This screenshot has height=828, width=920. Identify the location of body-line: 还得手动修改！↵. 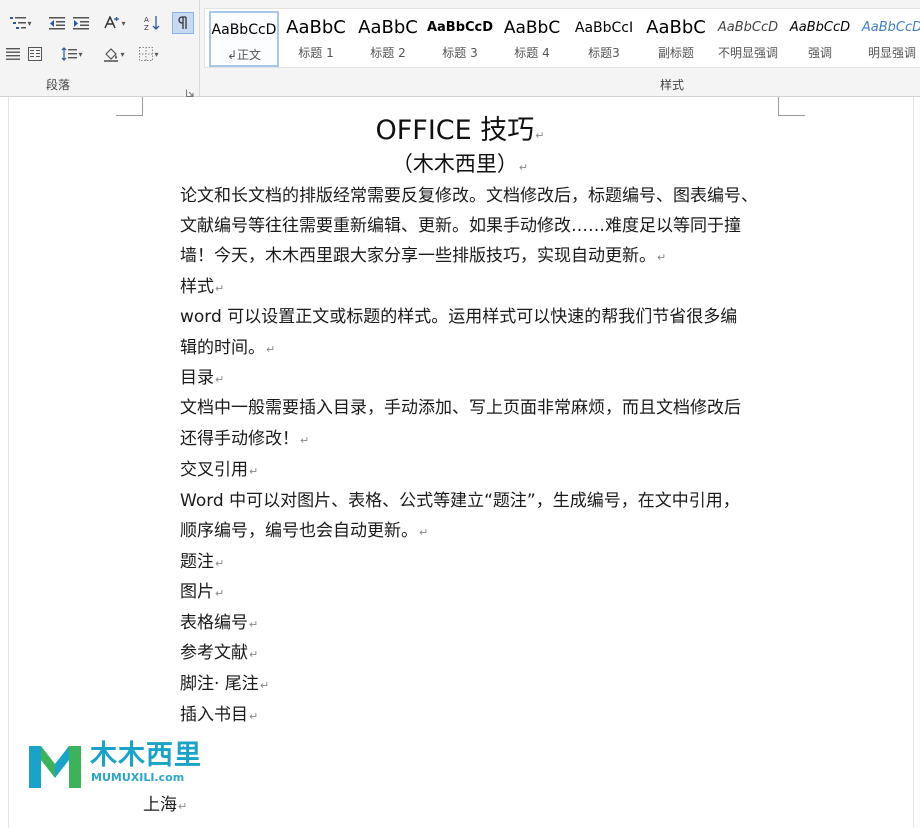
(244, 439).